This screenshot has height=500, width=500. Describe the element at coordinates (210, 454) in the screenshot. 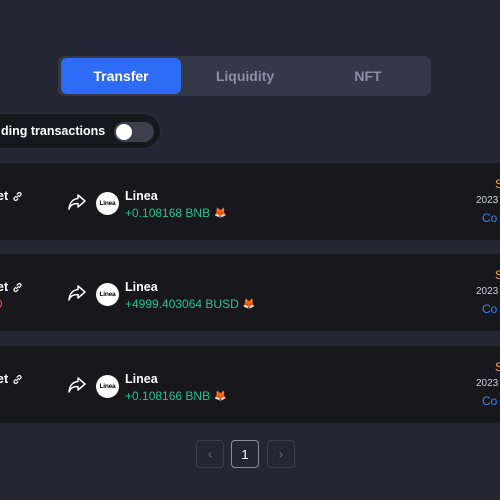

I see `prev-page-button: ‹` at that location.